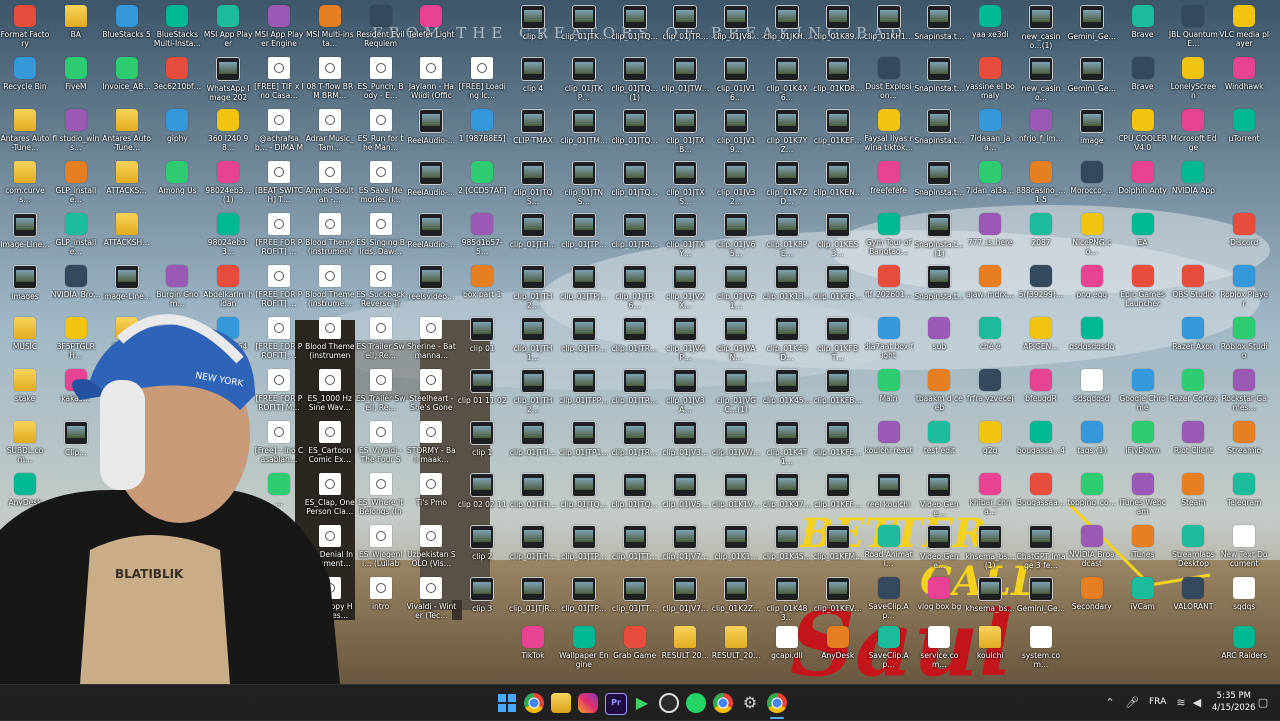 The width and height of the screenshot is (1280, 721). Describe the element at coordinates (25, 29) in the screenshot. I see `desktop-icon: Format Factory` at that location.